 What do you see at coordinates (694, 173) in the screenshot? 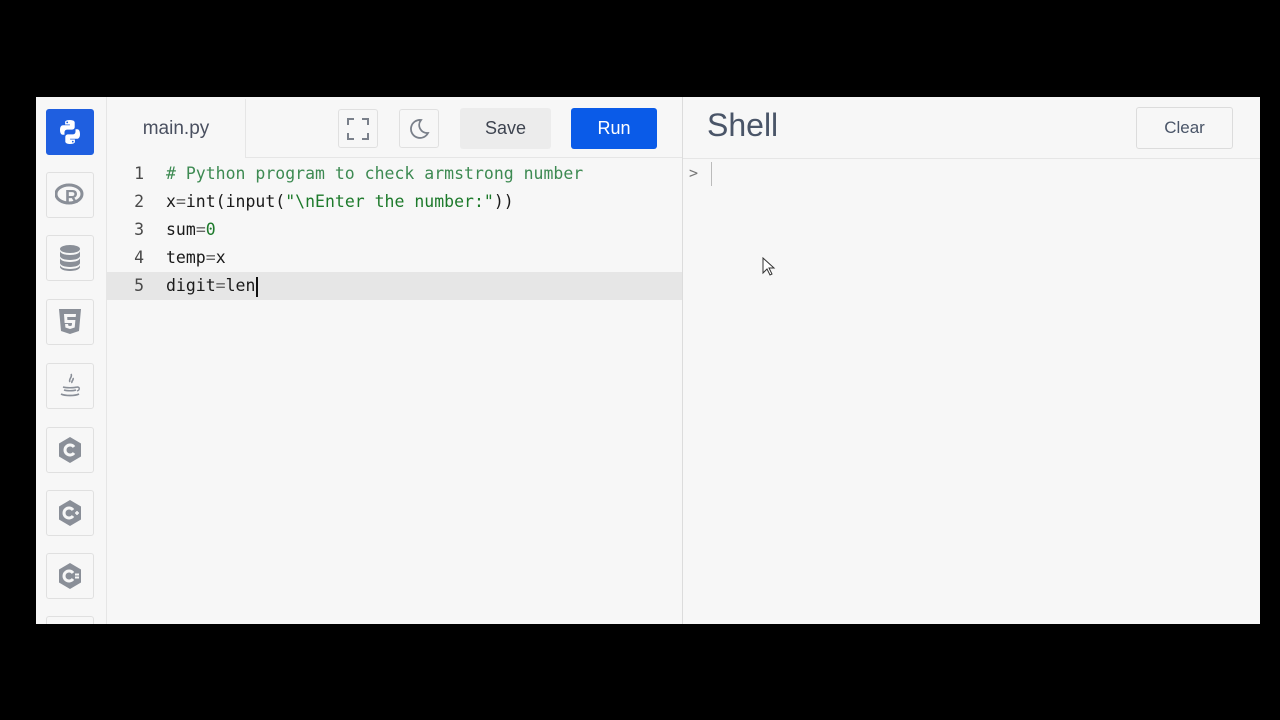
I see `shell-prompt: >` at bounding box center [694, 173].